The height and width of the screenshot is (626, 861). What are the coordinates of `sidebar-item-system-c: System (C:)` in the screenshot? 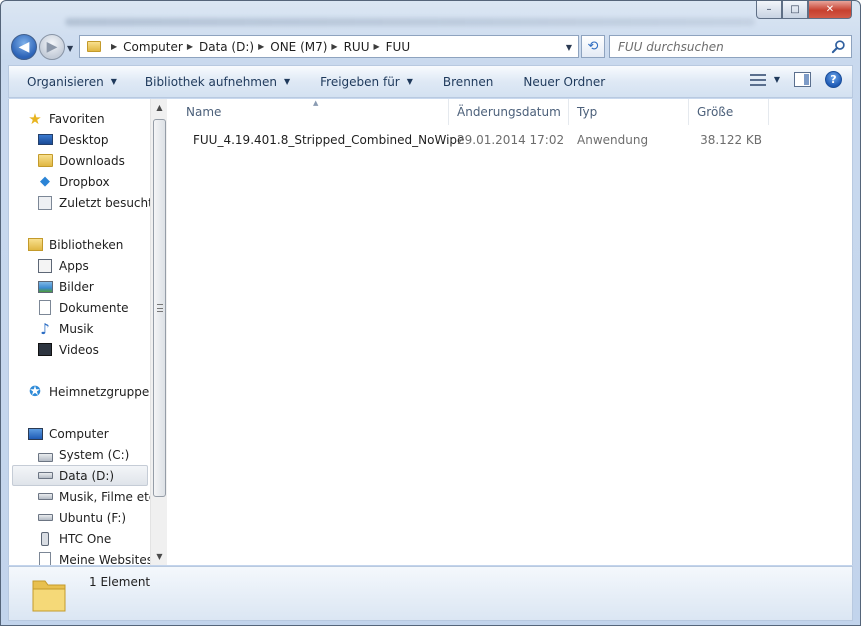 It's located at (83, 454).